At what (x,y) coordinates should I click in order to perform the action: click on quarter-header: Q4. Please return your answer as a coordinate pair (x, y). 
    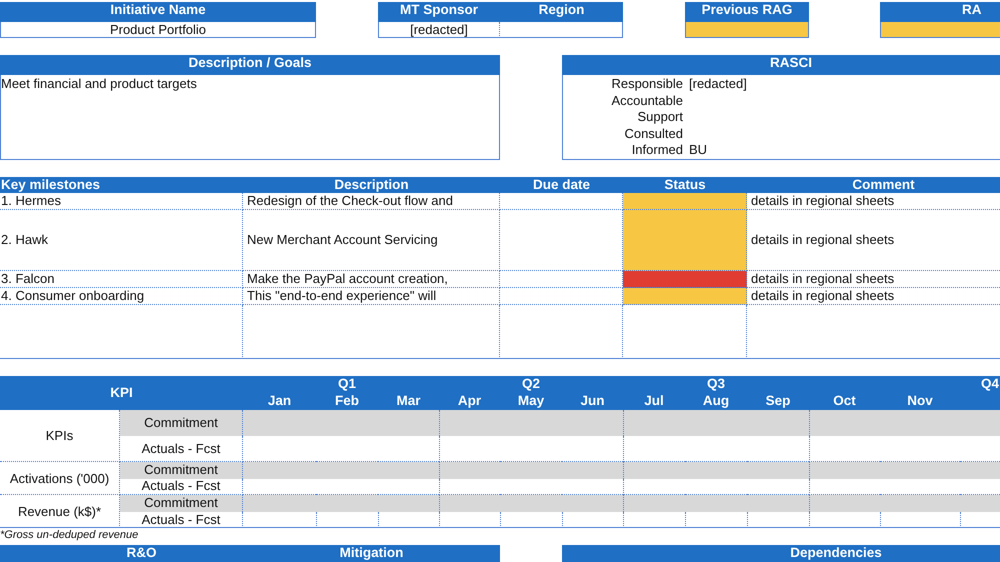
    Looking at the image, I should click on (990, 384).